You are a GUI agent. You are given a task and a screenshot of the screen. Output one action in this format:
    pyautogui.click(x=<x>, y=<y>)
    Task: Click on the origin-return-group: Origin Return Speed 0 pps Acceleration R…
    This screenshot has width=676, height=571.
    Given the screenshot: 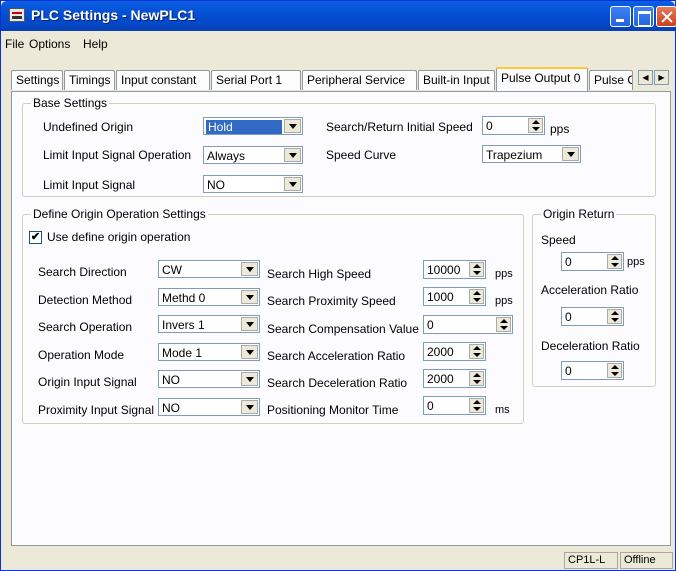 What is the action you would take?
    pyautogui.click(x=594, y=297)
    